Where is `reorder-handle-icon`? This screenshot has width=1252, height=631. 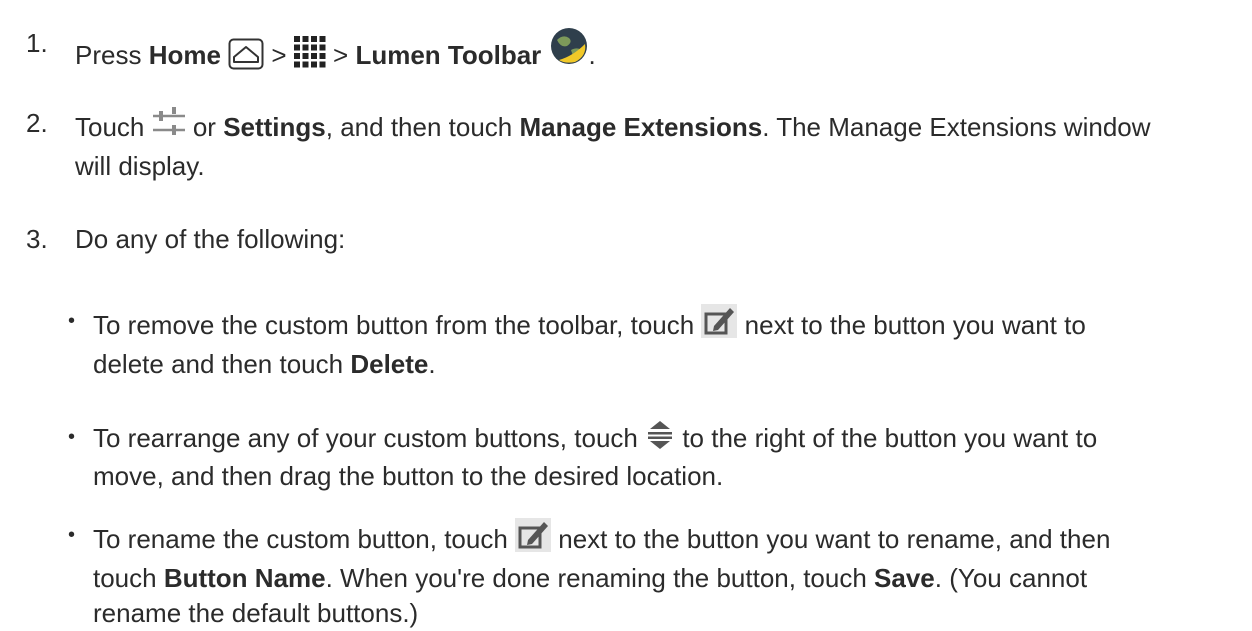 reorder-handle-icon is located at coordinates (660, 439).